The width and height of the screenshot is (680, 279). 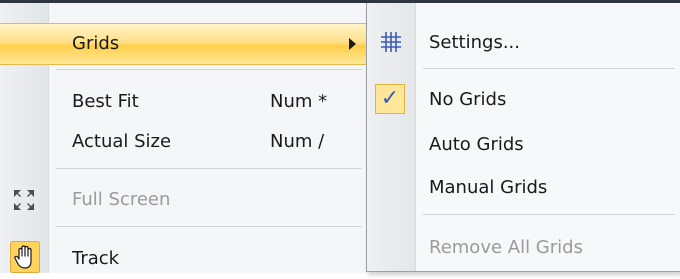 What do you see at coordinates (184, 44) in the screenshot?
I see `menu-item-grids: Grids` at bounding box center [184, 44].